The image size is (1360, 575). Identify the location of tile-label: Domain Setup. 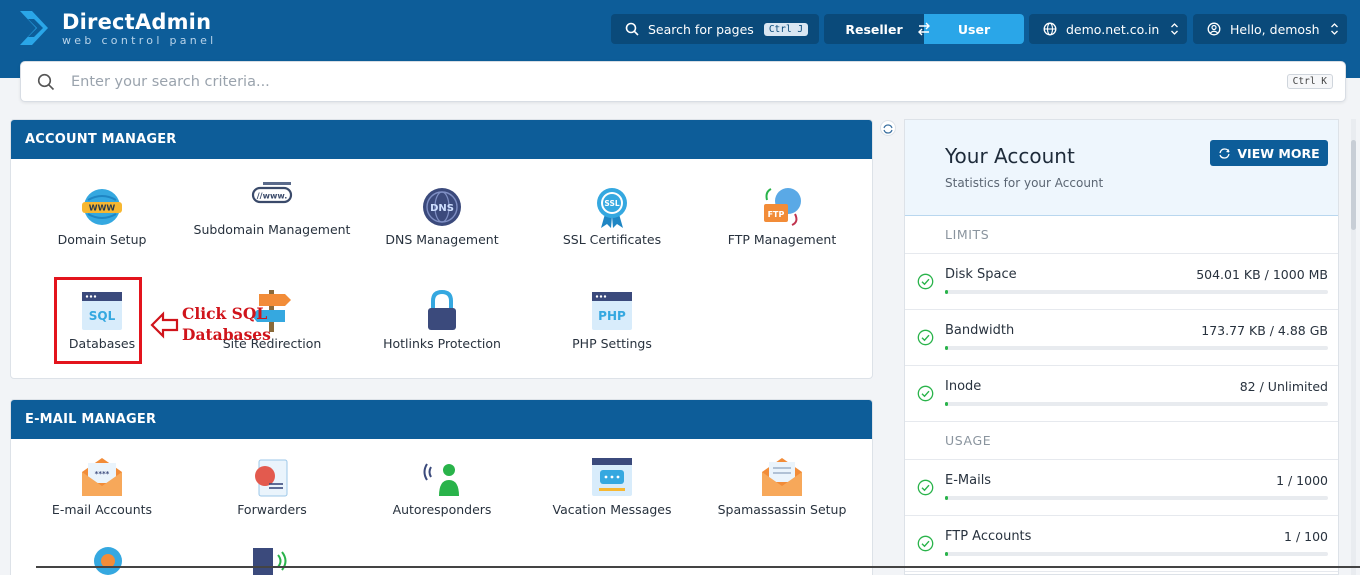
(102, 239).